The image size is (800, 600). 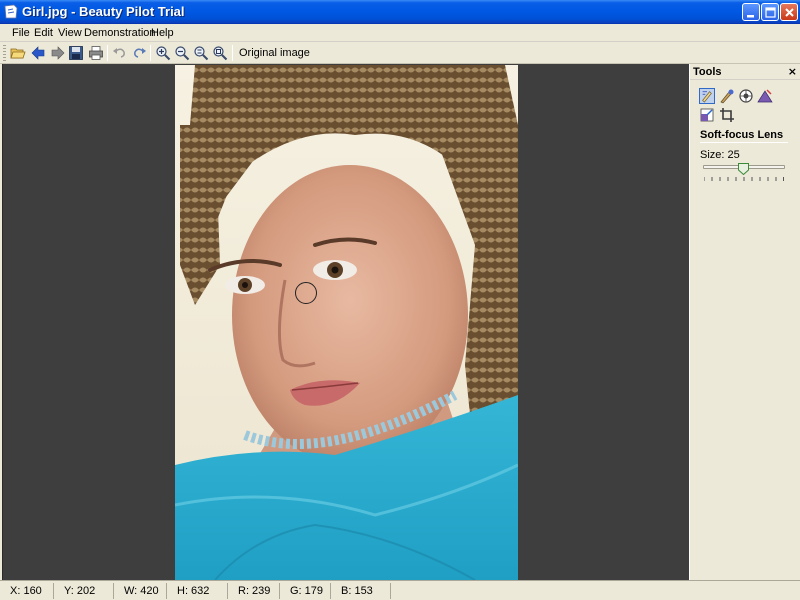 I want to click on retouch-tool-icon, so click(x=727, y=96).